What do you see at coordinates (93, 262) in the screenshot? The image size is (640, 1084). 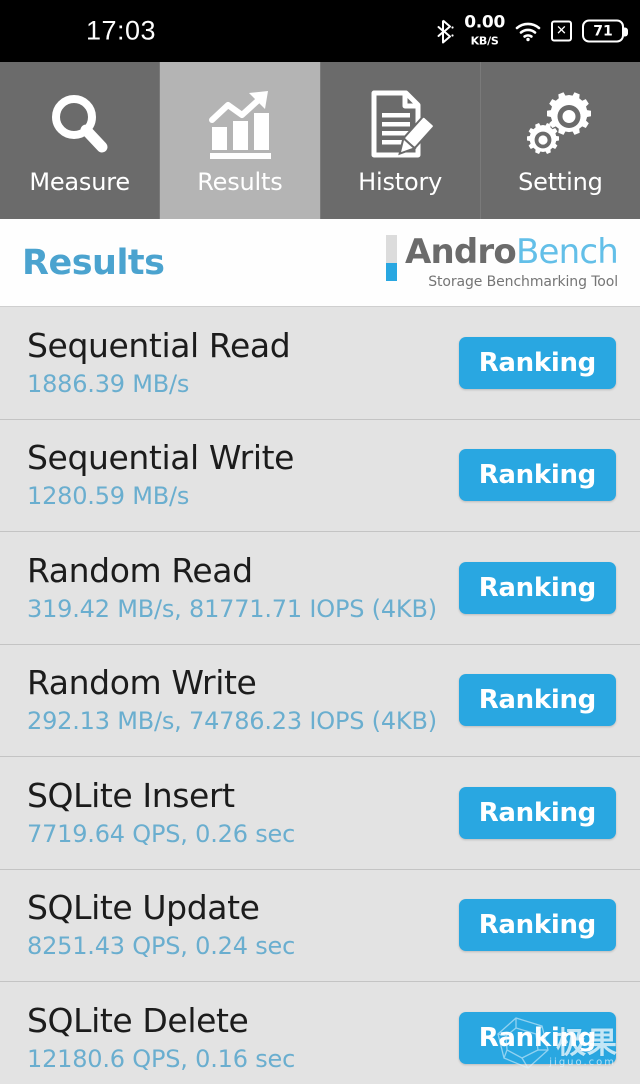 I see `page-title: Results` at bounding box center [93, 262].